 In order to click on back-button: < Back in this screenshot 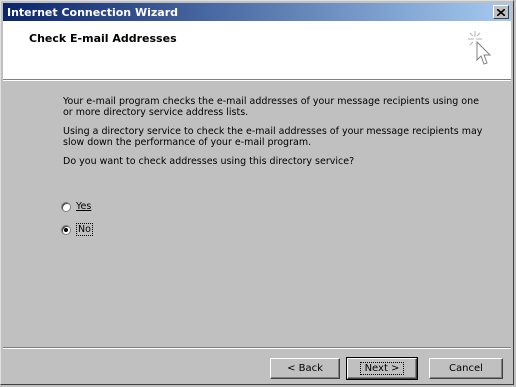, I will do `click(305, 368)`.